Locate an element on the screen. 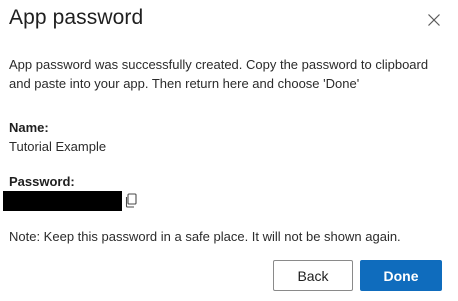  copy-password-button is located at coordinates (131, 200).